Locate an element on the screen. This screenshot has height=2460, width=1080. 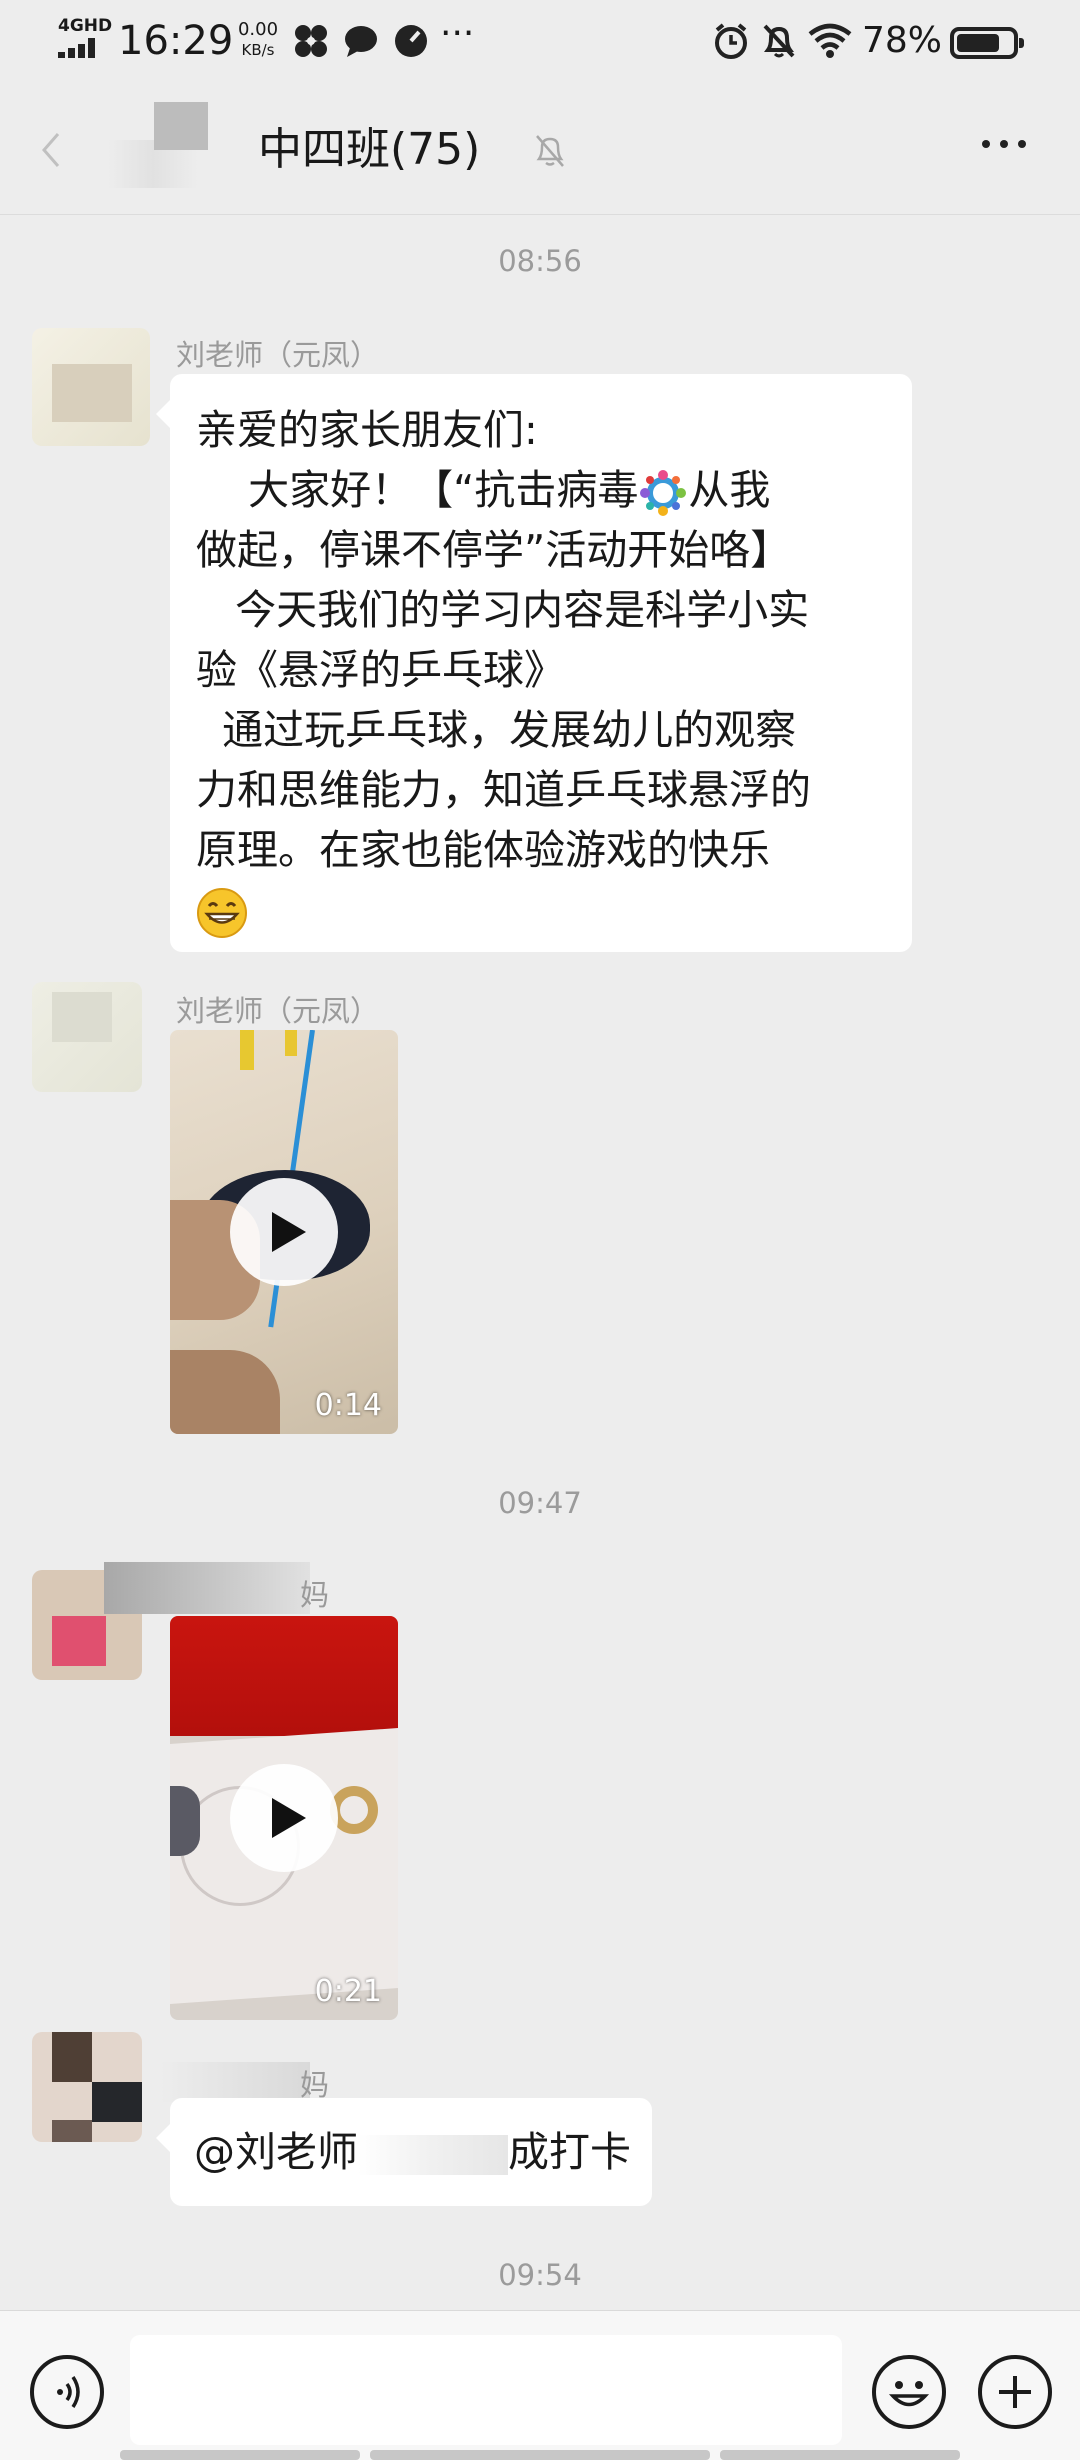
message-line: @刘老师 成打卡 is located at coordinates (423, 2152).